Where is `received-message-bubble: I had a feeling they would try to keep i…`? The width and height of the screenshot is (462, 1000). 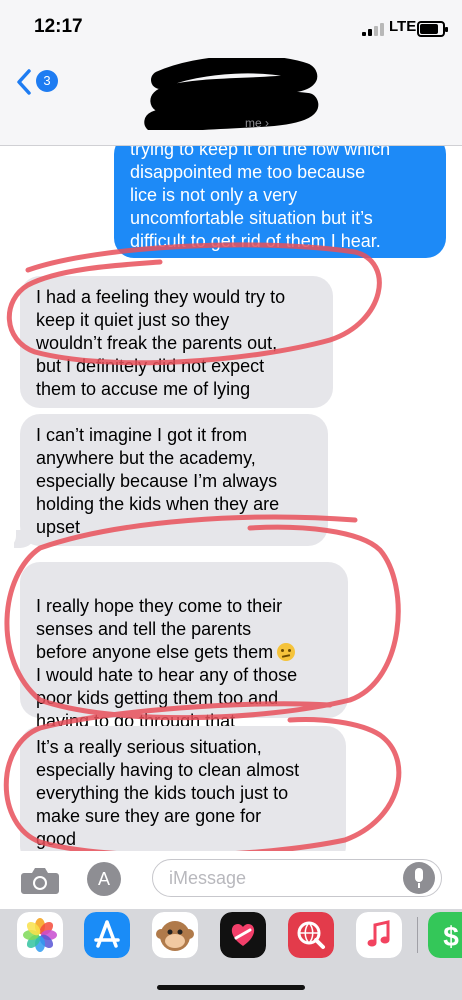
received-message-bubble: I had a feeling they would try to keep i… is located at coordinates (176, 342).